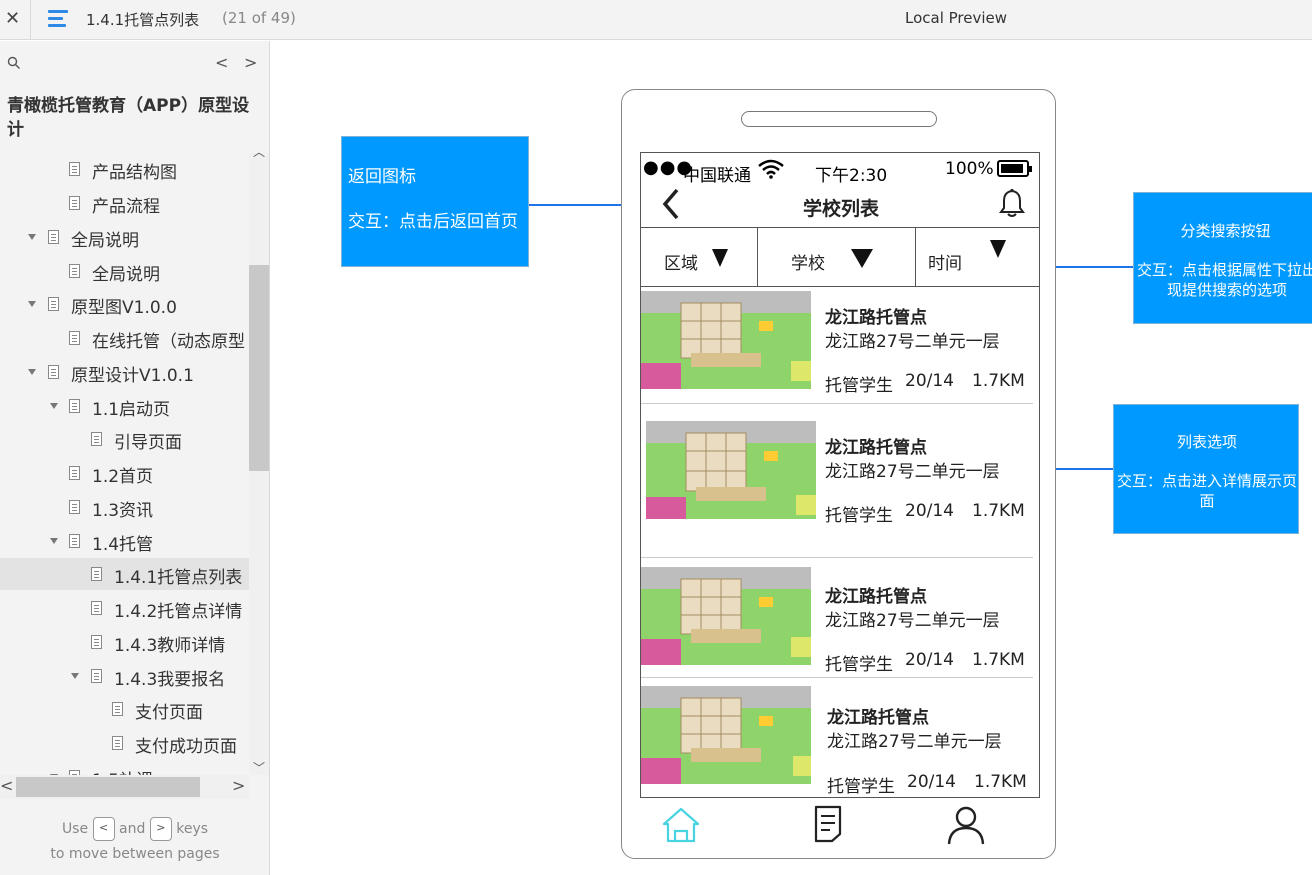 Image resolution: width=1312 pixels, height=875 pixels. Describe the element at coordinates (435, 201) in the screenshot. I see `annotation-back: 返回图标 交互：点击后返回首页` at that location.